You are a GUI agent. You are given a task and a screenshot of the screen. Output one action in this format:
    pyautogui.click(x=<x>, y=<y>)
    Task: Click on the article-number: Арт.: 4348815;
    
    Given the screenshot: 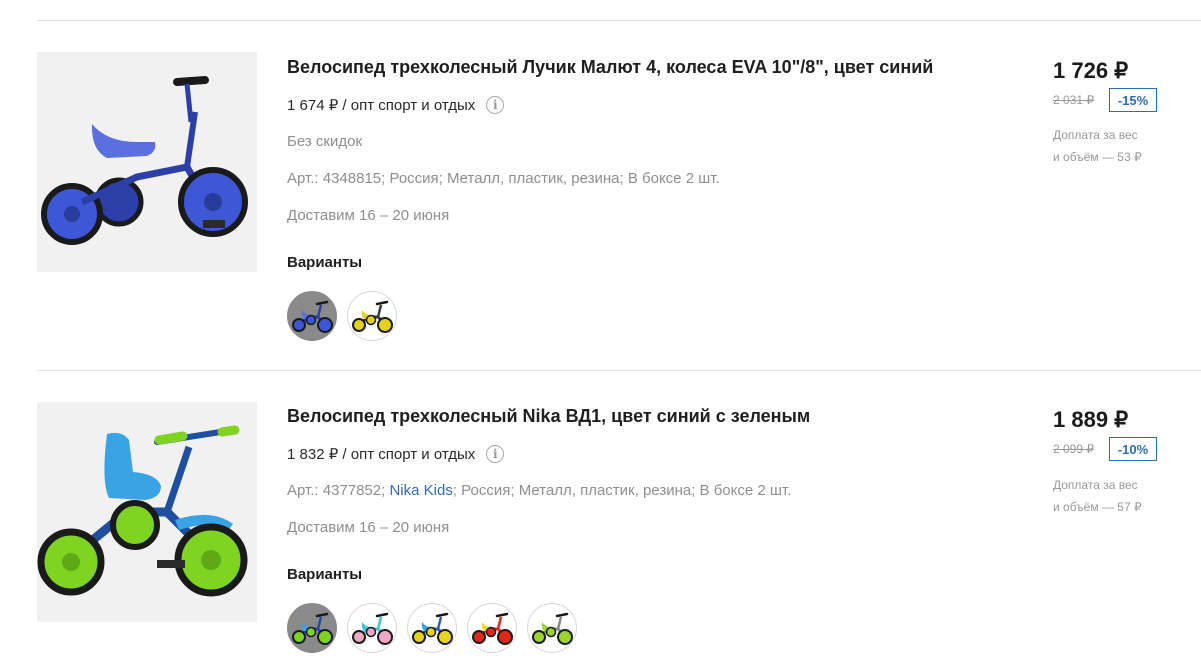 What is the action you would take?
    pyautogui.click(x=336, y=178)
    